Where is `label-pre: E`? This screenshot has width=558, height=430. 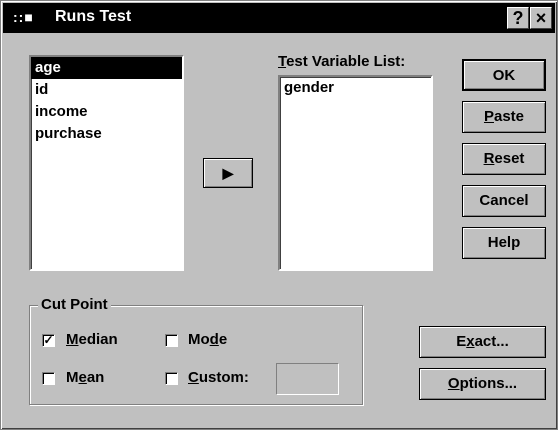
label-pre: E is located at coordinates (461, 341).